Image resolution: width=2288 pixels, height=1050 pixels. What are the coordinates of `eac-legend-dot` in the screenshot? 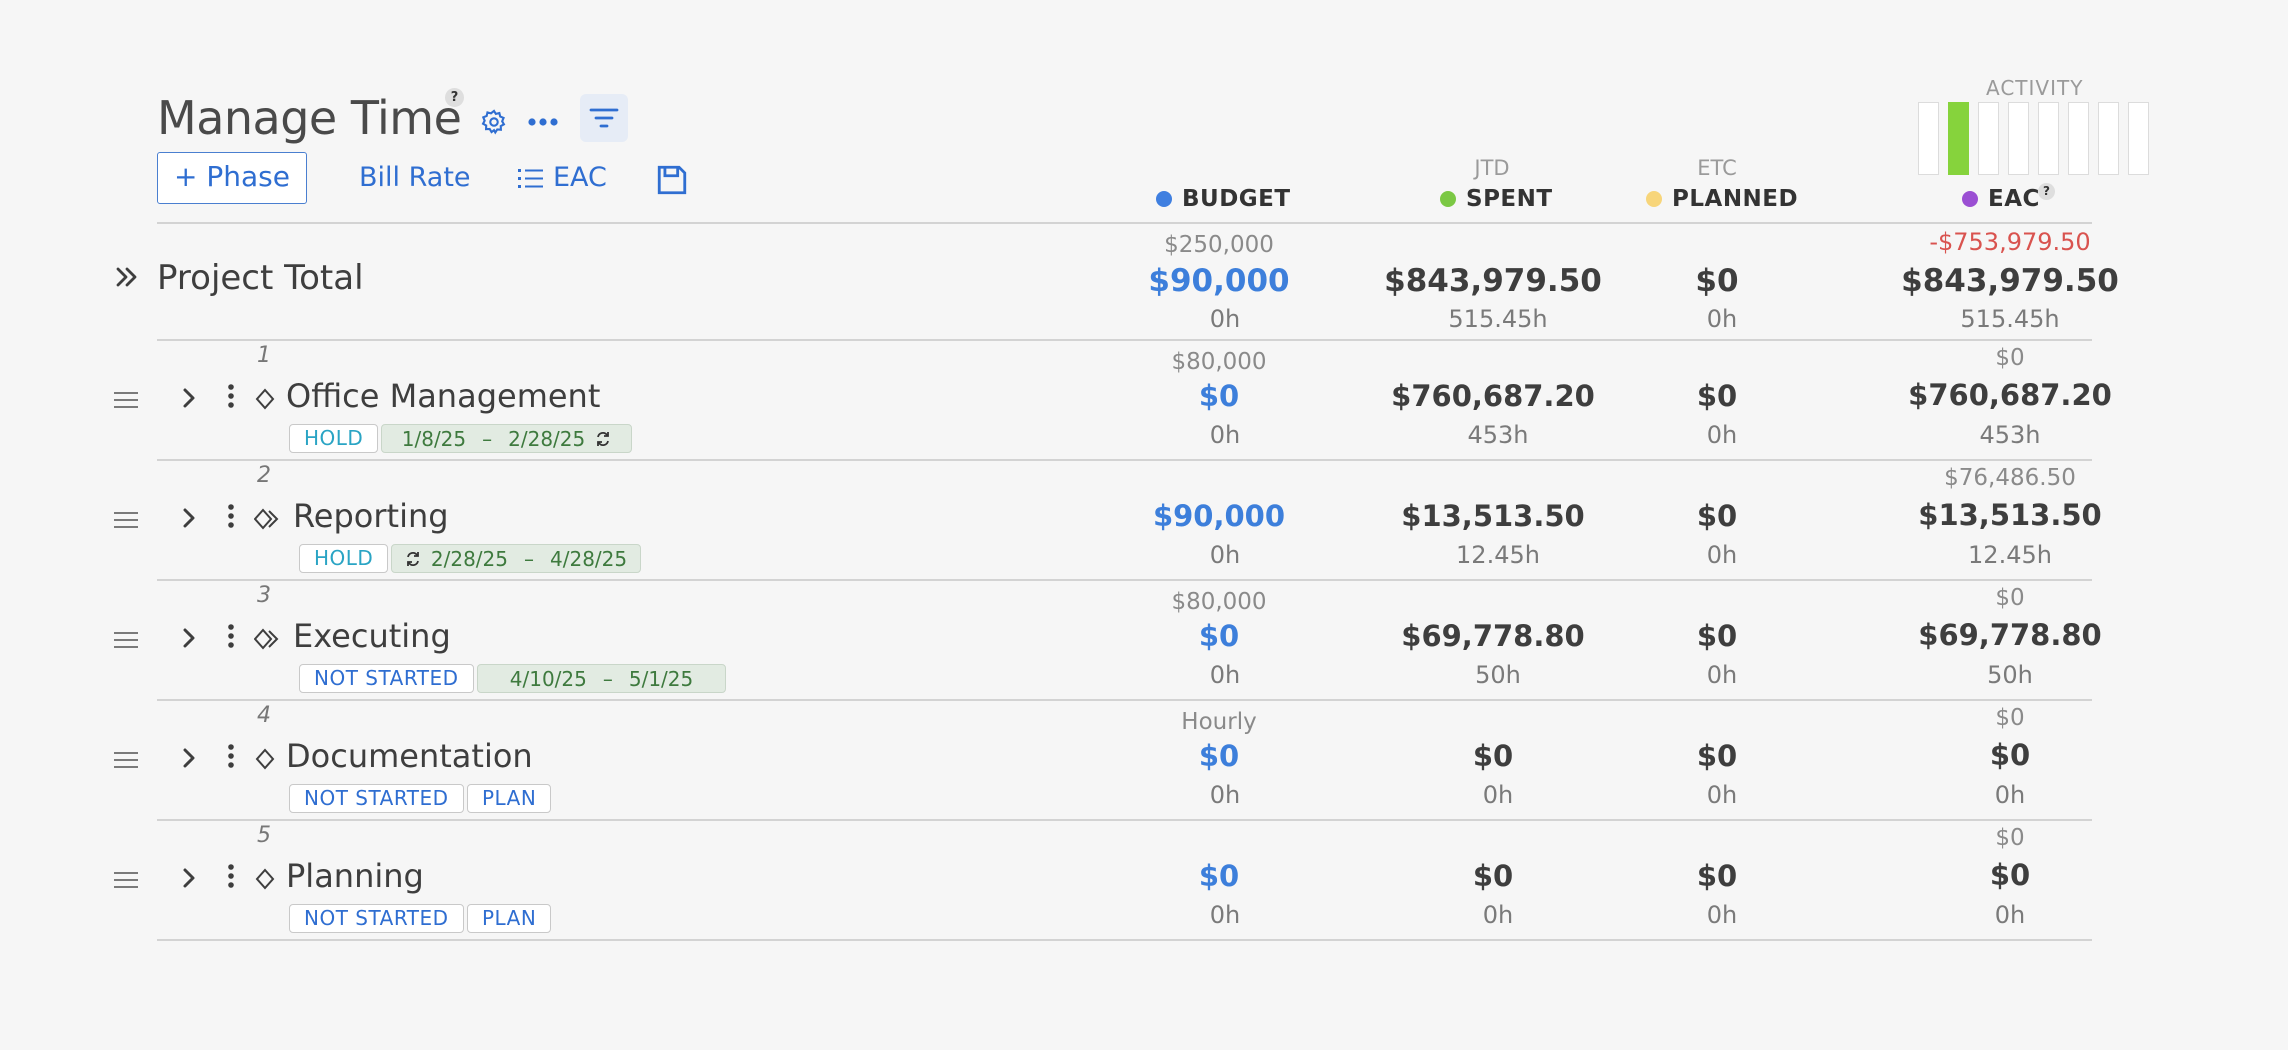 It's located at (1970, 199).